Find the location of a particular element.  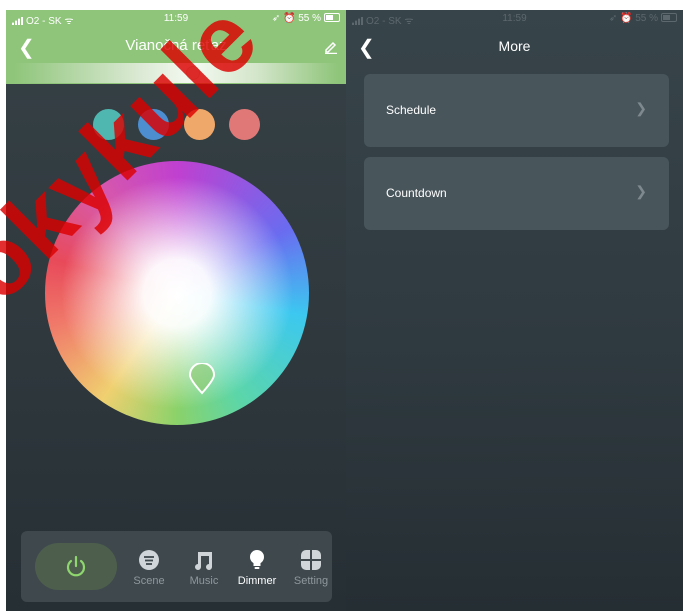

power-icon is located at coordinates (76, 566).